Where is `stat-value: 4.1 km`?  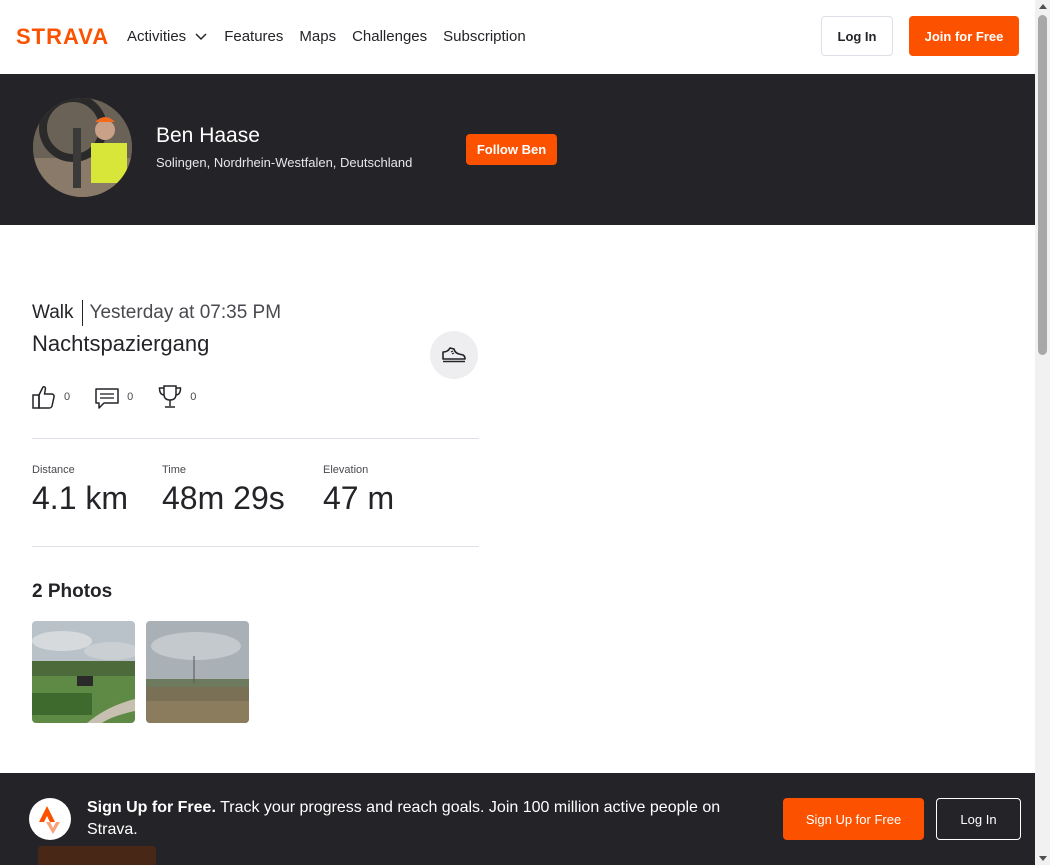
stat-value: 4.1 km is located at coordinates (80, 498).